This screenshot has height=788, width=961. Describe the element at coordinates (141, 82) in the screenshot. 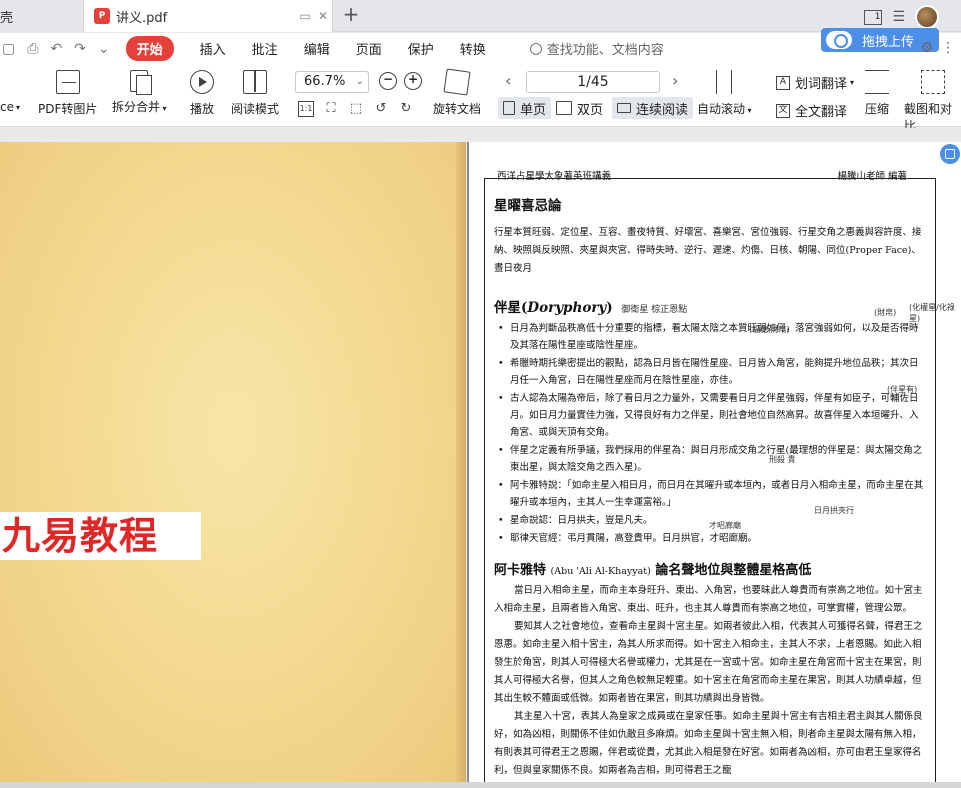

I see `split-merge-icon` at that location.